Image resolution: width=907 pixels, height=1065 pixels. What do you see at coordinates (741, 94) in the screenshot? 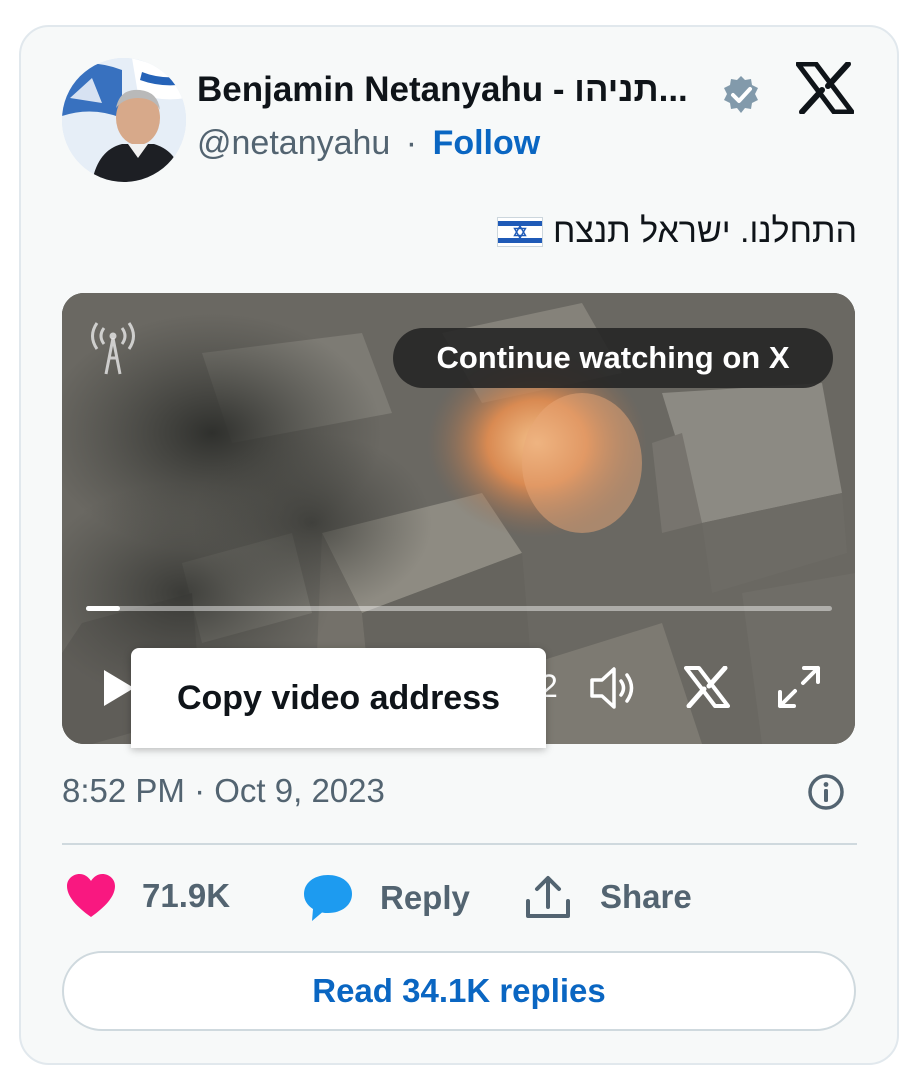
I see `verified-badge-icon` at bounding box center [741, 94].